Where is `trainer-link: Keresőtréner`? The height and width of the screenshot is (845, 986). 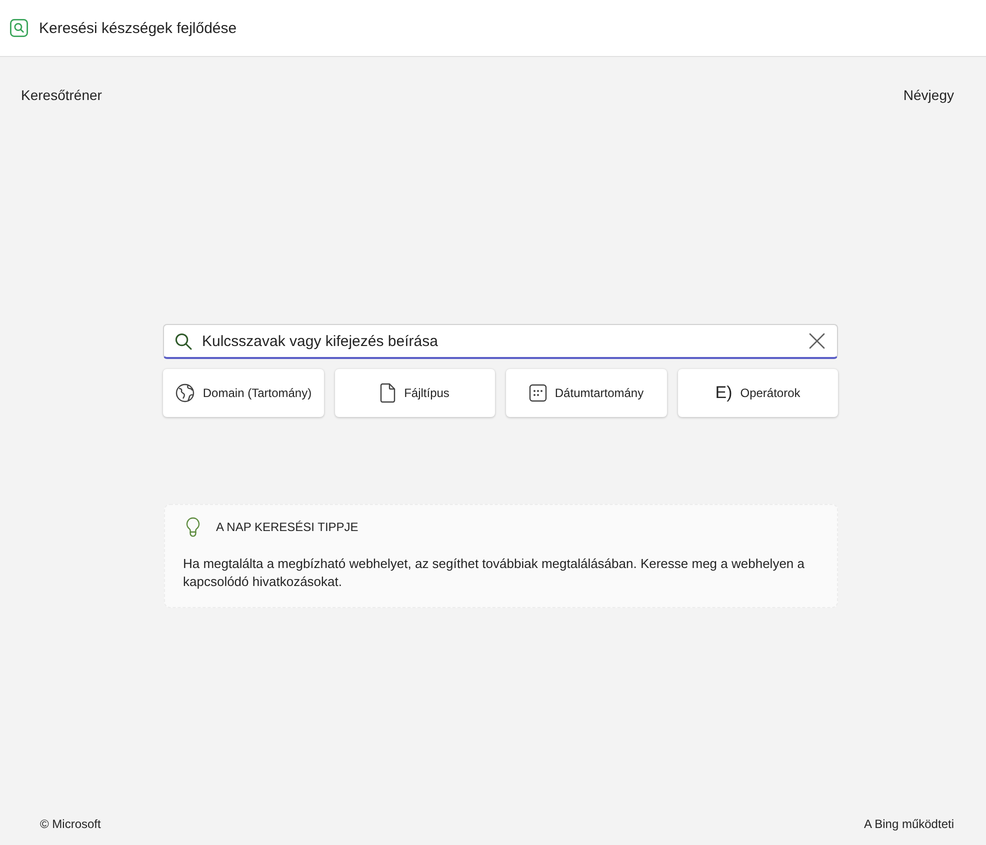
trainer-link: Keresőtréner is located at coordinates (61, 95).